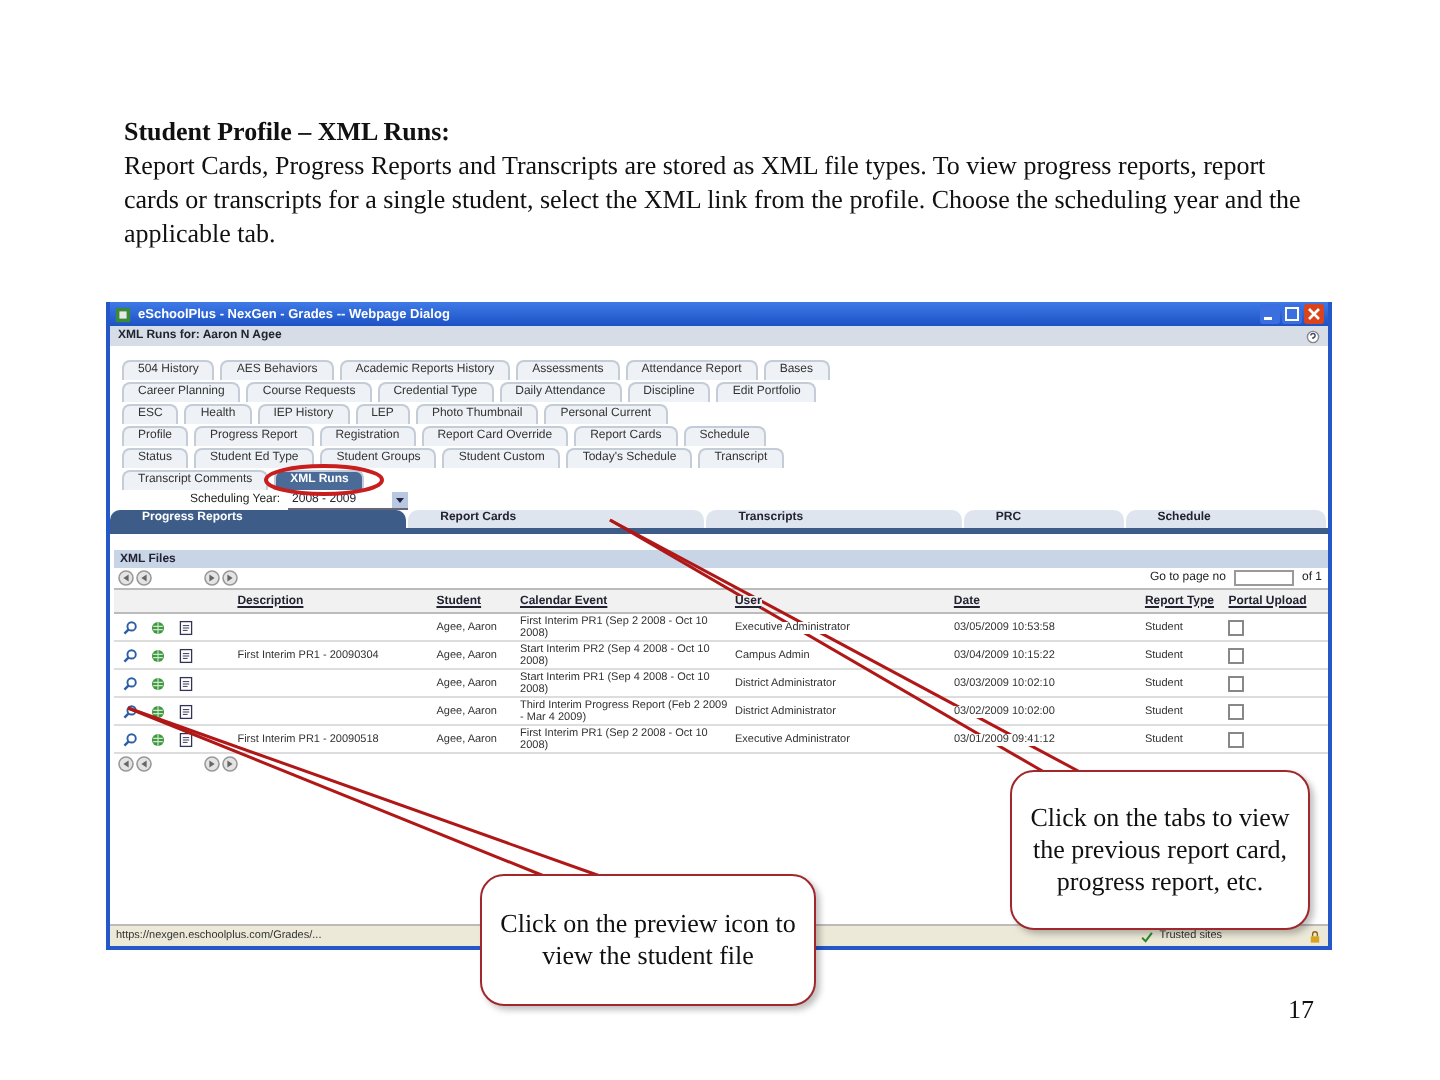 This screenshot has width=1440, height=1080. Describe the element at coordinates (1315, 936) in the screenshot. I see `lock-icon` at that location.